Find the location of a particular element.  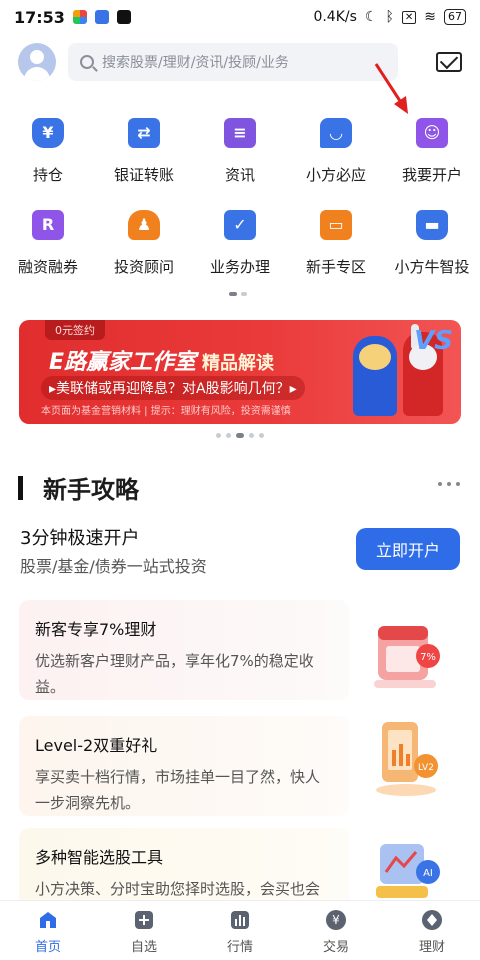

grid-label: 小方牛智投 is located at coordinates (432, 267).